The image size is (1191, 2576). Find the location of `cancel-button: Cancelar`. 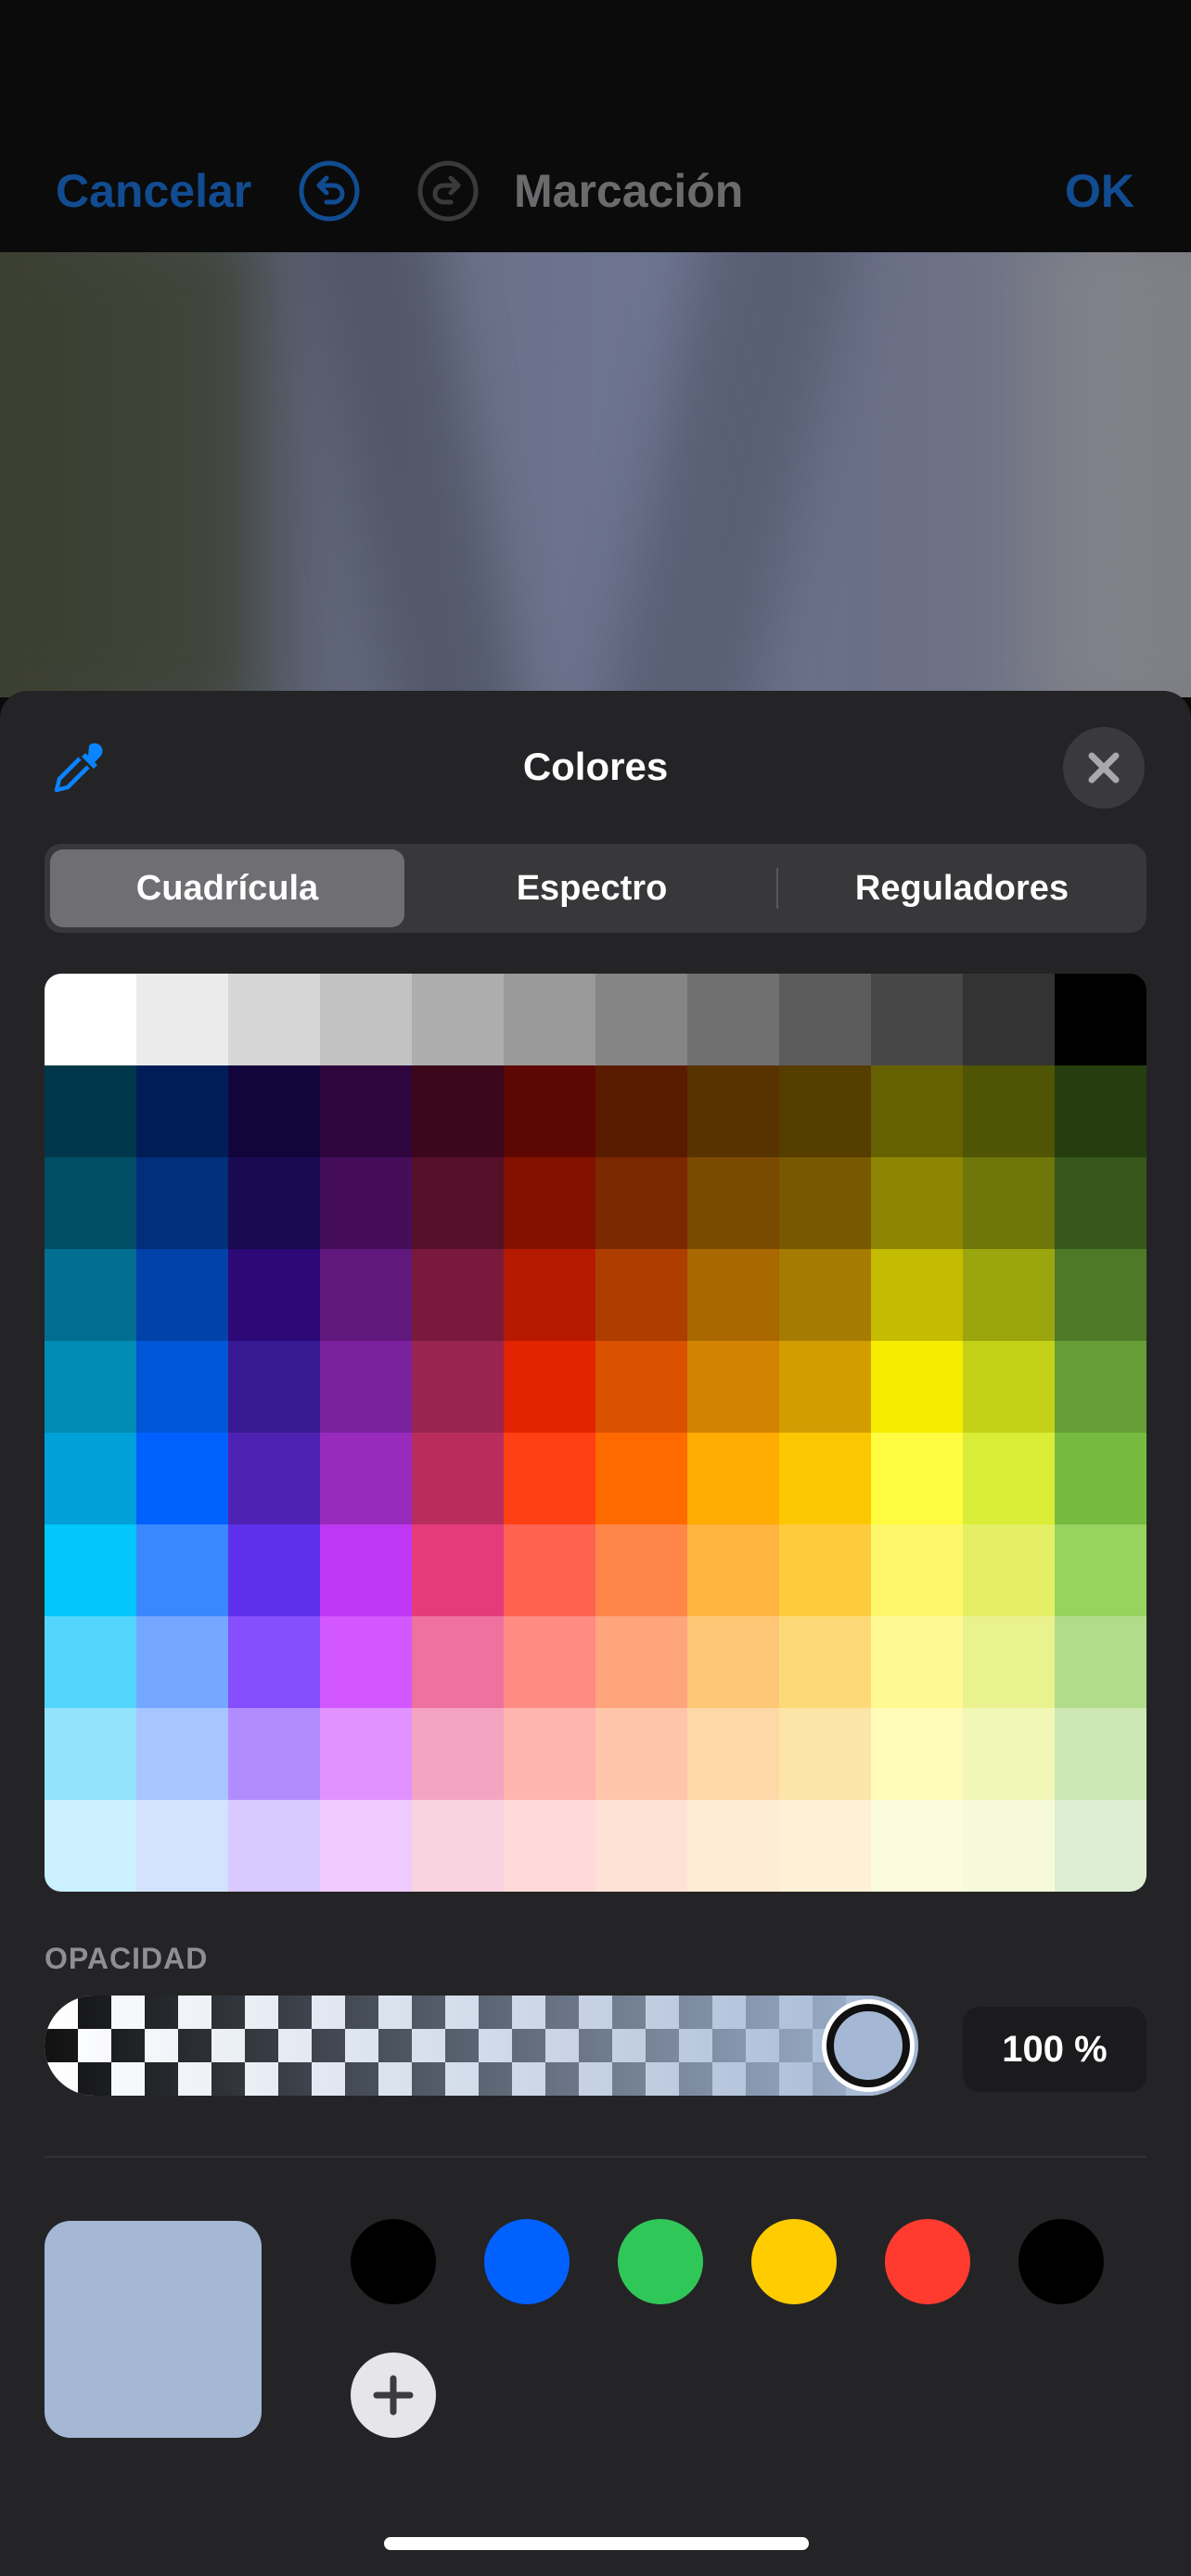

cancel-button: Cancelar is located at coordinates (153, 191).